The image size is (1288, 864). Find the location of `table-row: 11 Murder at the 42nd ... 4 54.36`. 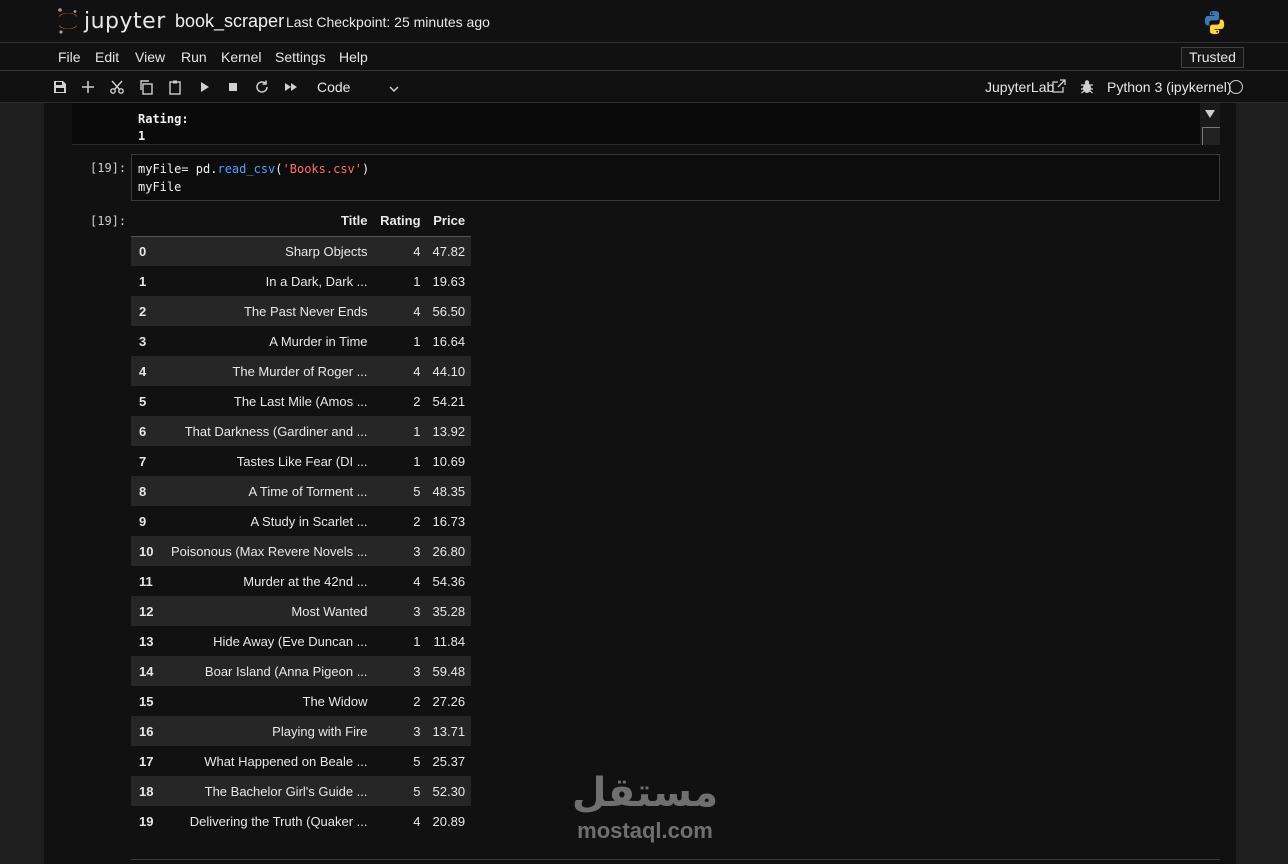

table-row: 11 Murder at the 42nd ... 4 54.36 is located at coordinates (301, 581).